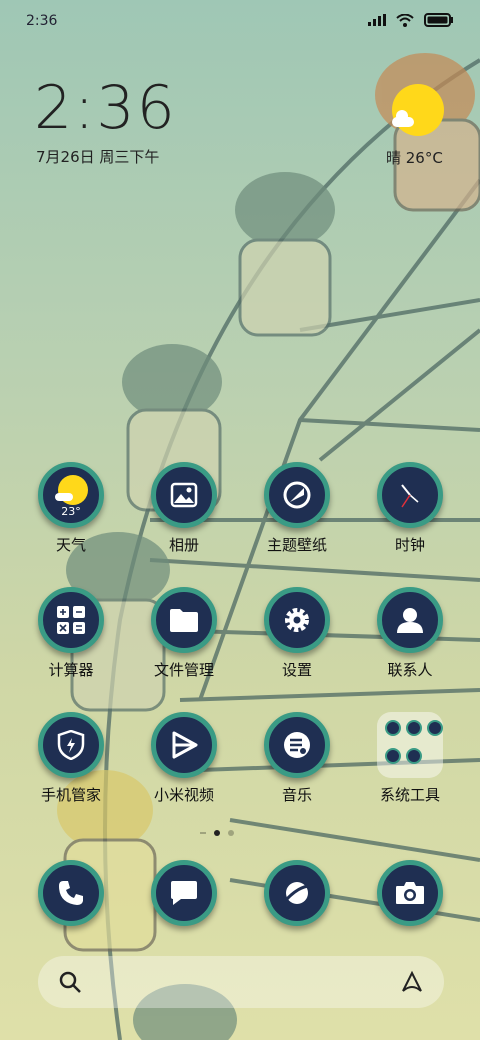  What do you see at coordinates (184, 620) in the screenshot?
I see `folder-icon` at bounding box center [184, 620].